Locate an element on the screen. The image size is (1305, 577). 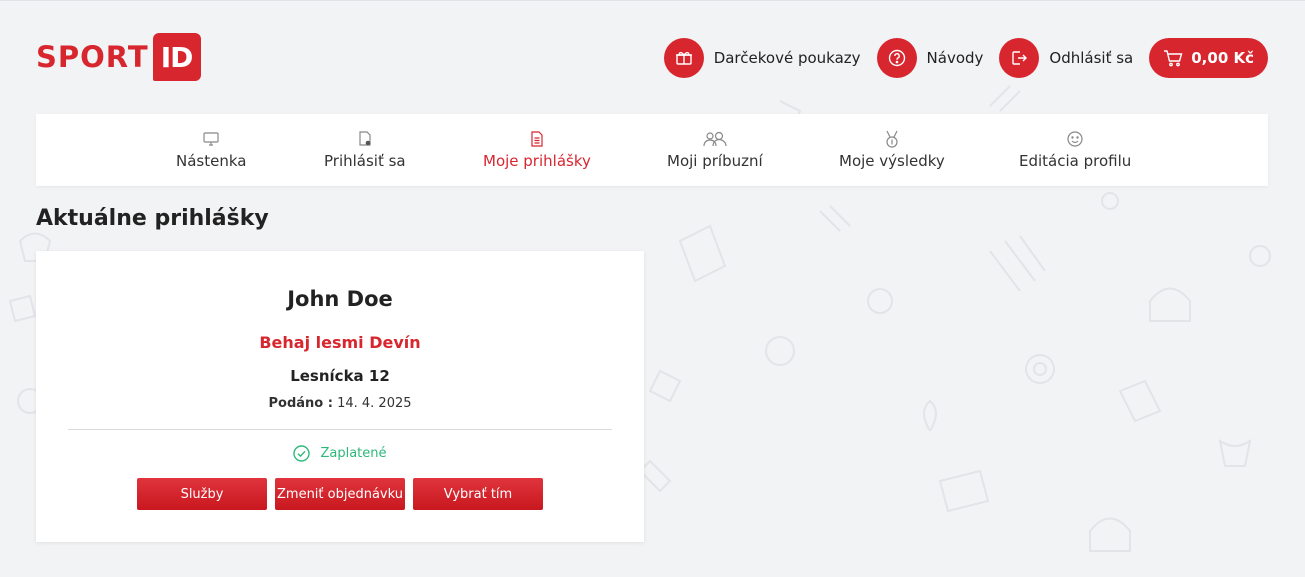
logout-link: Odhlásiť sa is located at coordinates (1066, 58).